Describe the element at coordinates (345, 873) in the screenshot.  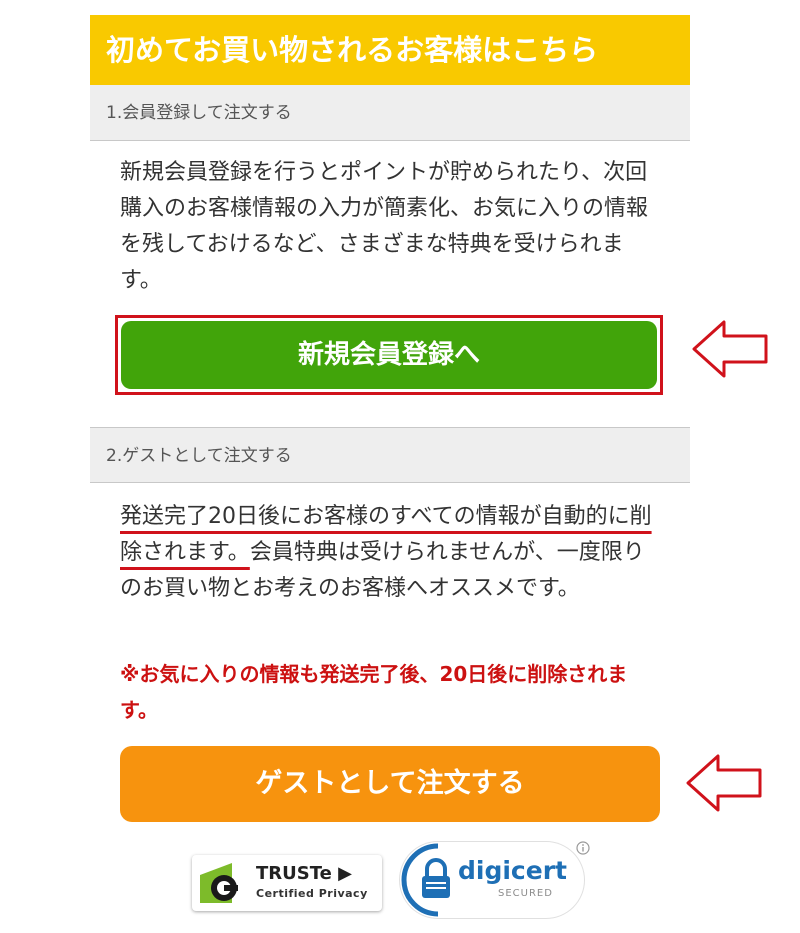
I see `play-triangle-icon: ▶` at that location.